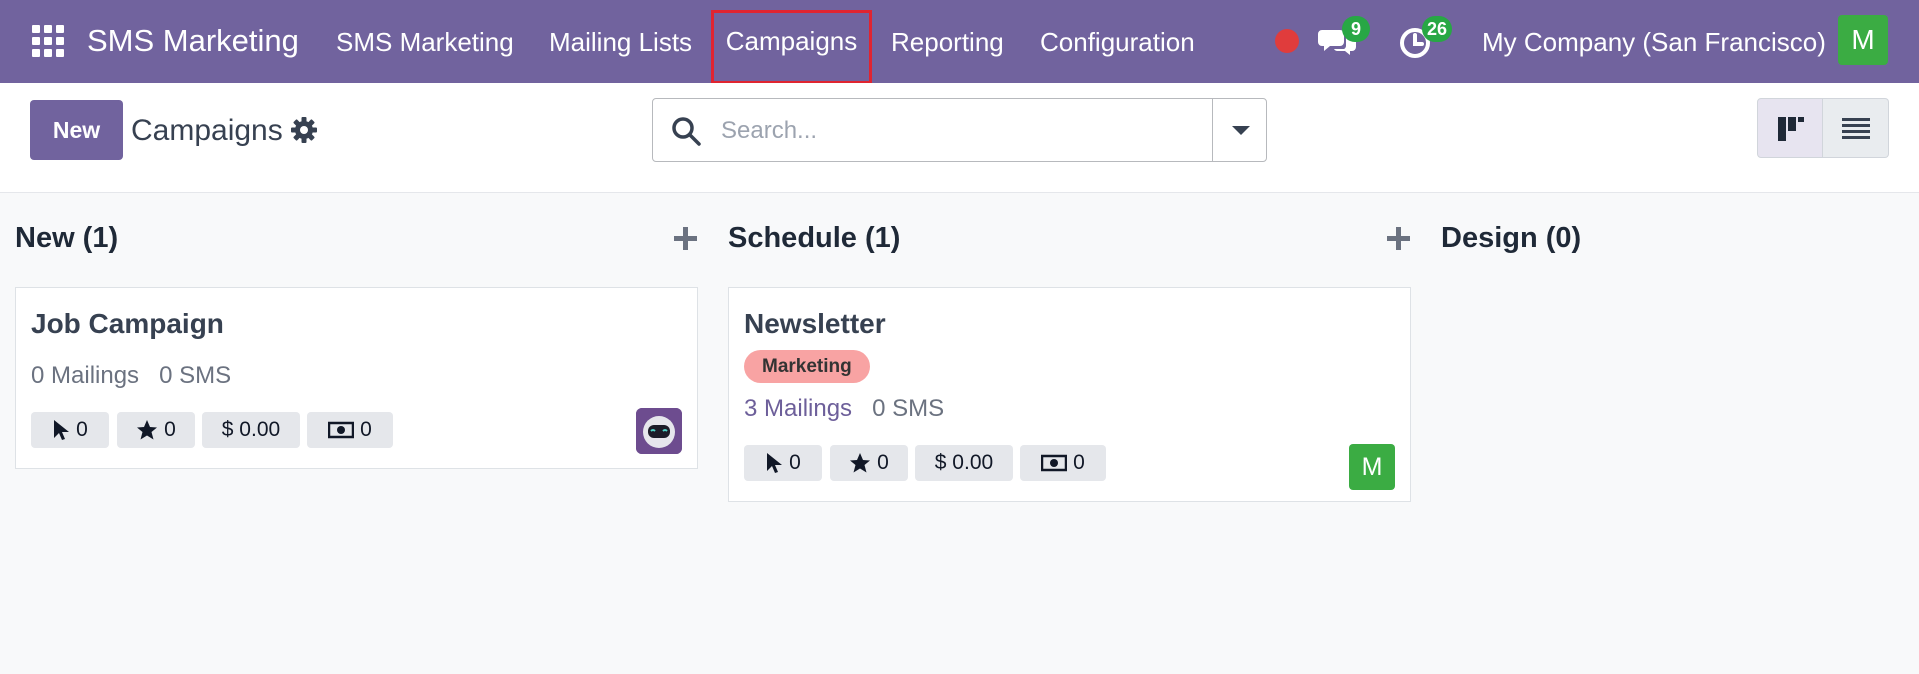 Image resolution: width=1919 pixels, height=674 pixels. What do you see at coordinates (1117, 42) in the screenshot?
I see `menu-configuration: Configuration` at bounding box center [1117, 42].